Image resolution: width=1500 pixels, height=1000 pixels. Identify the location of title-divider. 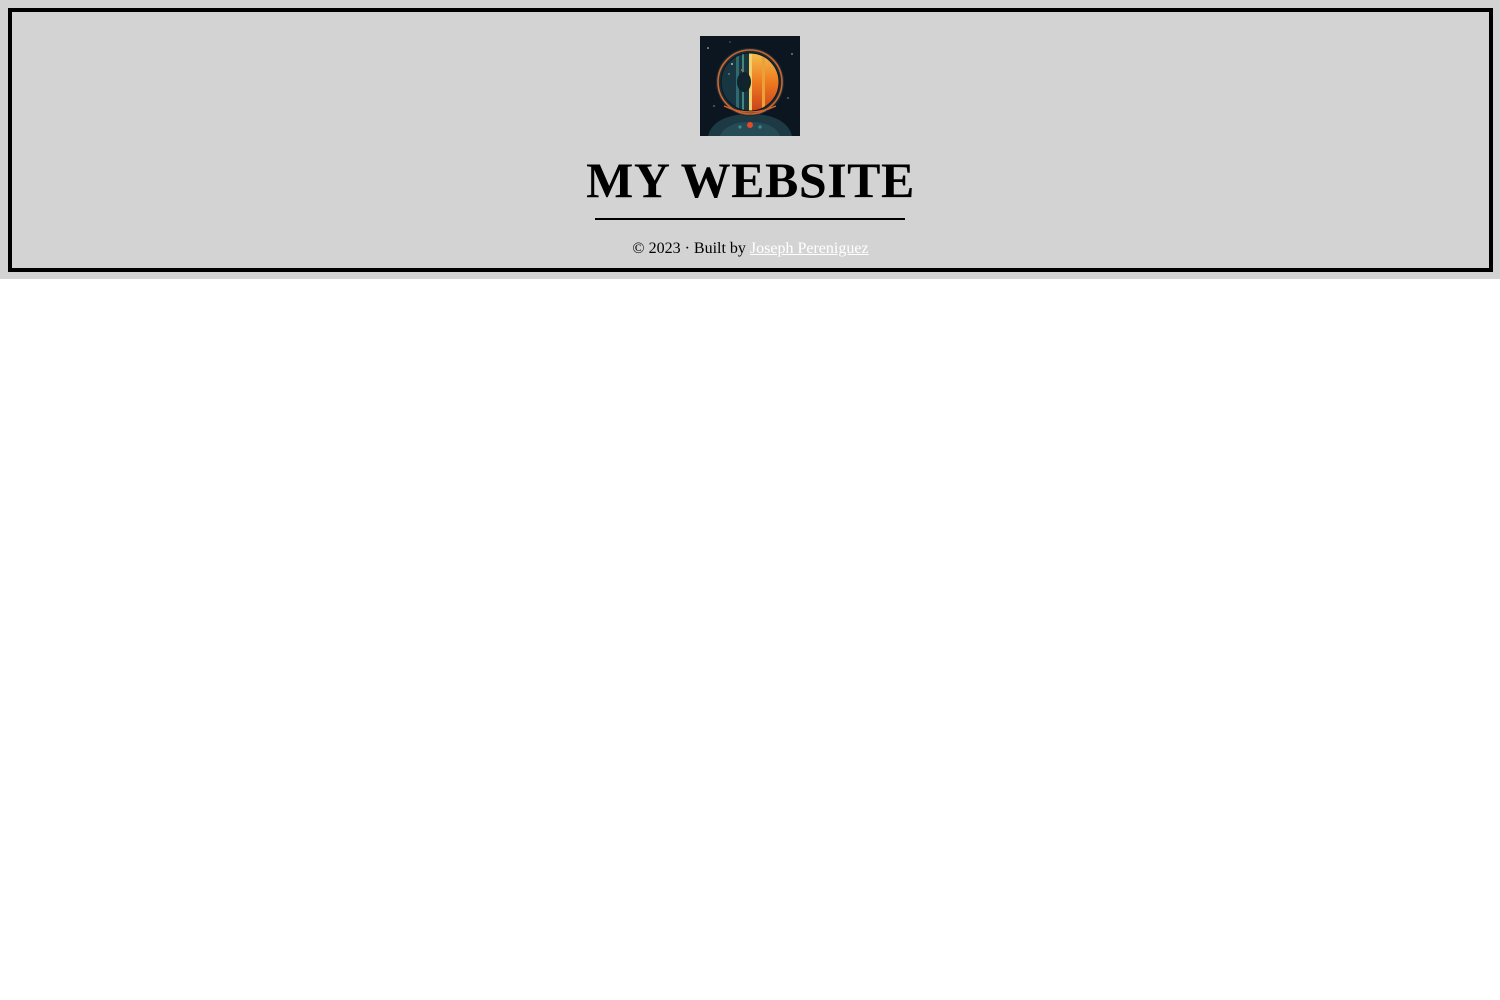
(750, 219).